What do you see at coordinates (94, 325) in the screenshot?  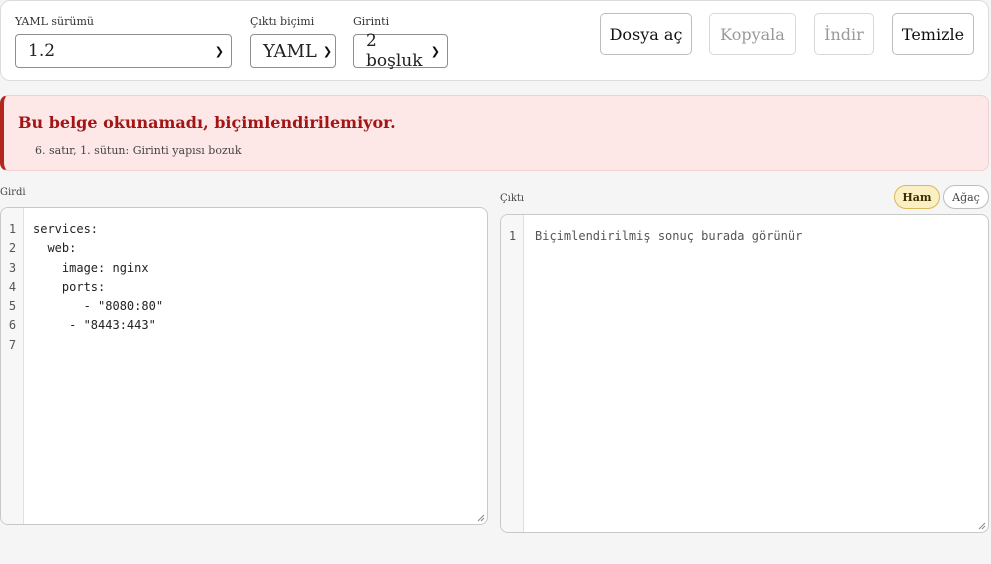 I see `code-line: - "8443:443"` at bounding box center [94, 325].